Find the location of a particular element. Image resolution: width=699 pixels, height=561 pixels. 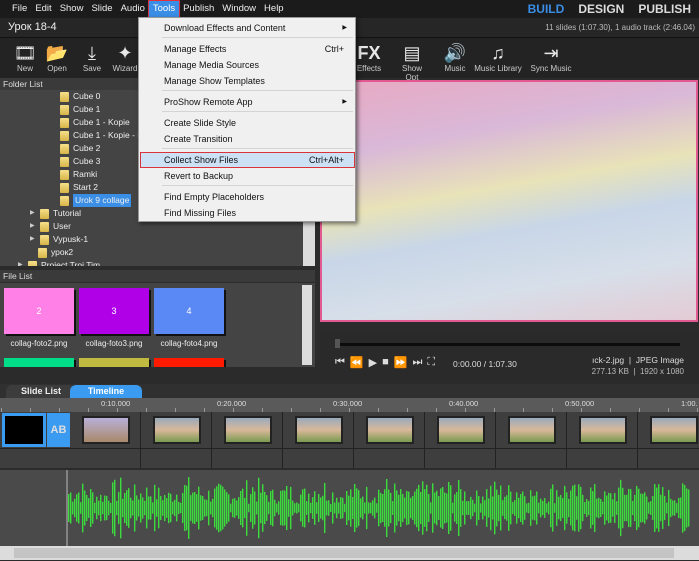

last-icon: ⏭ is located at coordinates (417, 362).